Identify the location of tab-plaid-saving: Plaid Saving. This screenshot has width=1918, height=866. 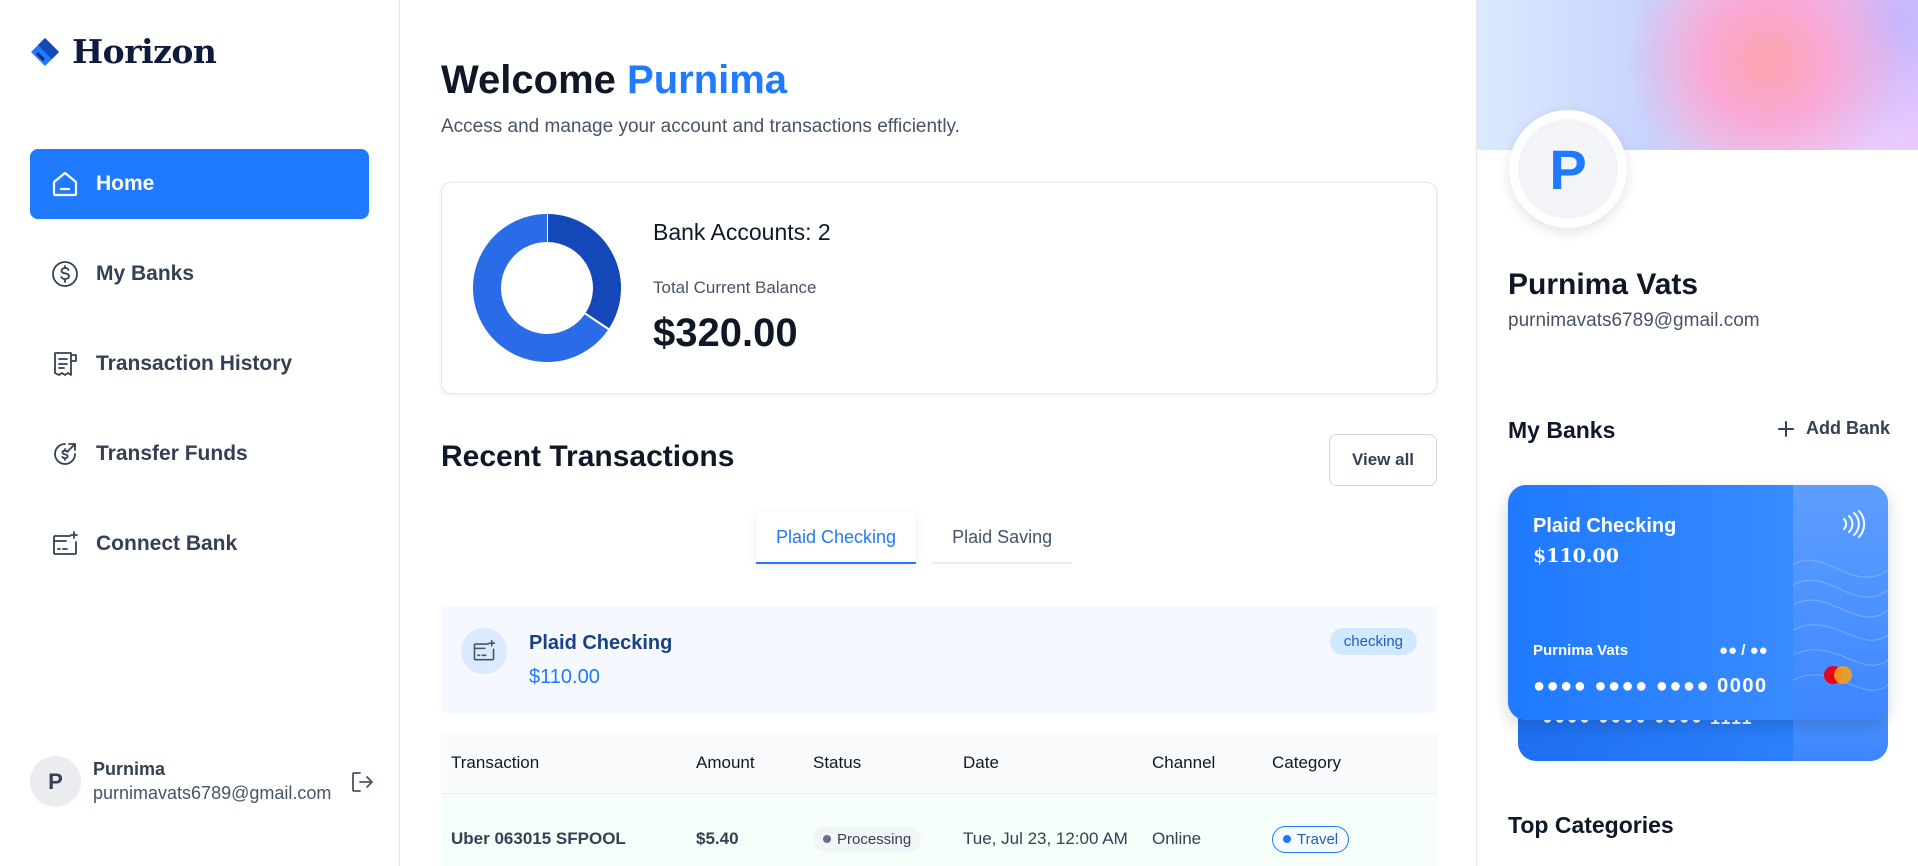
(1002, 538).